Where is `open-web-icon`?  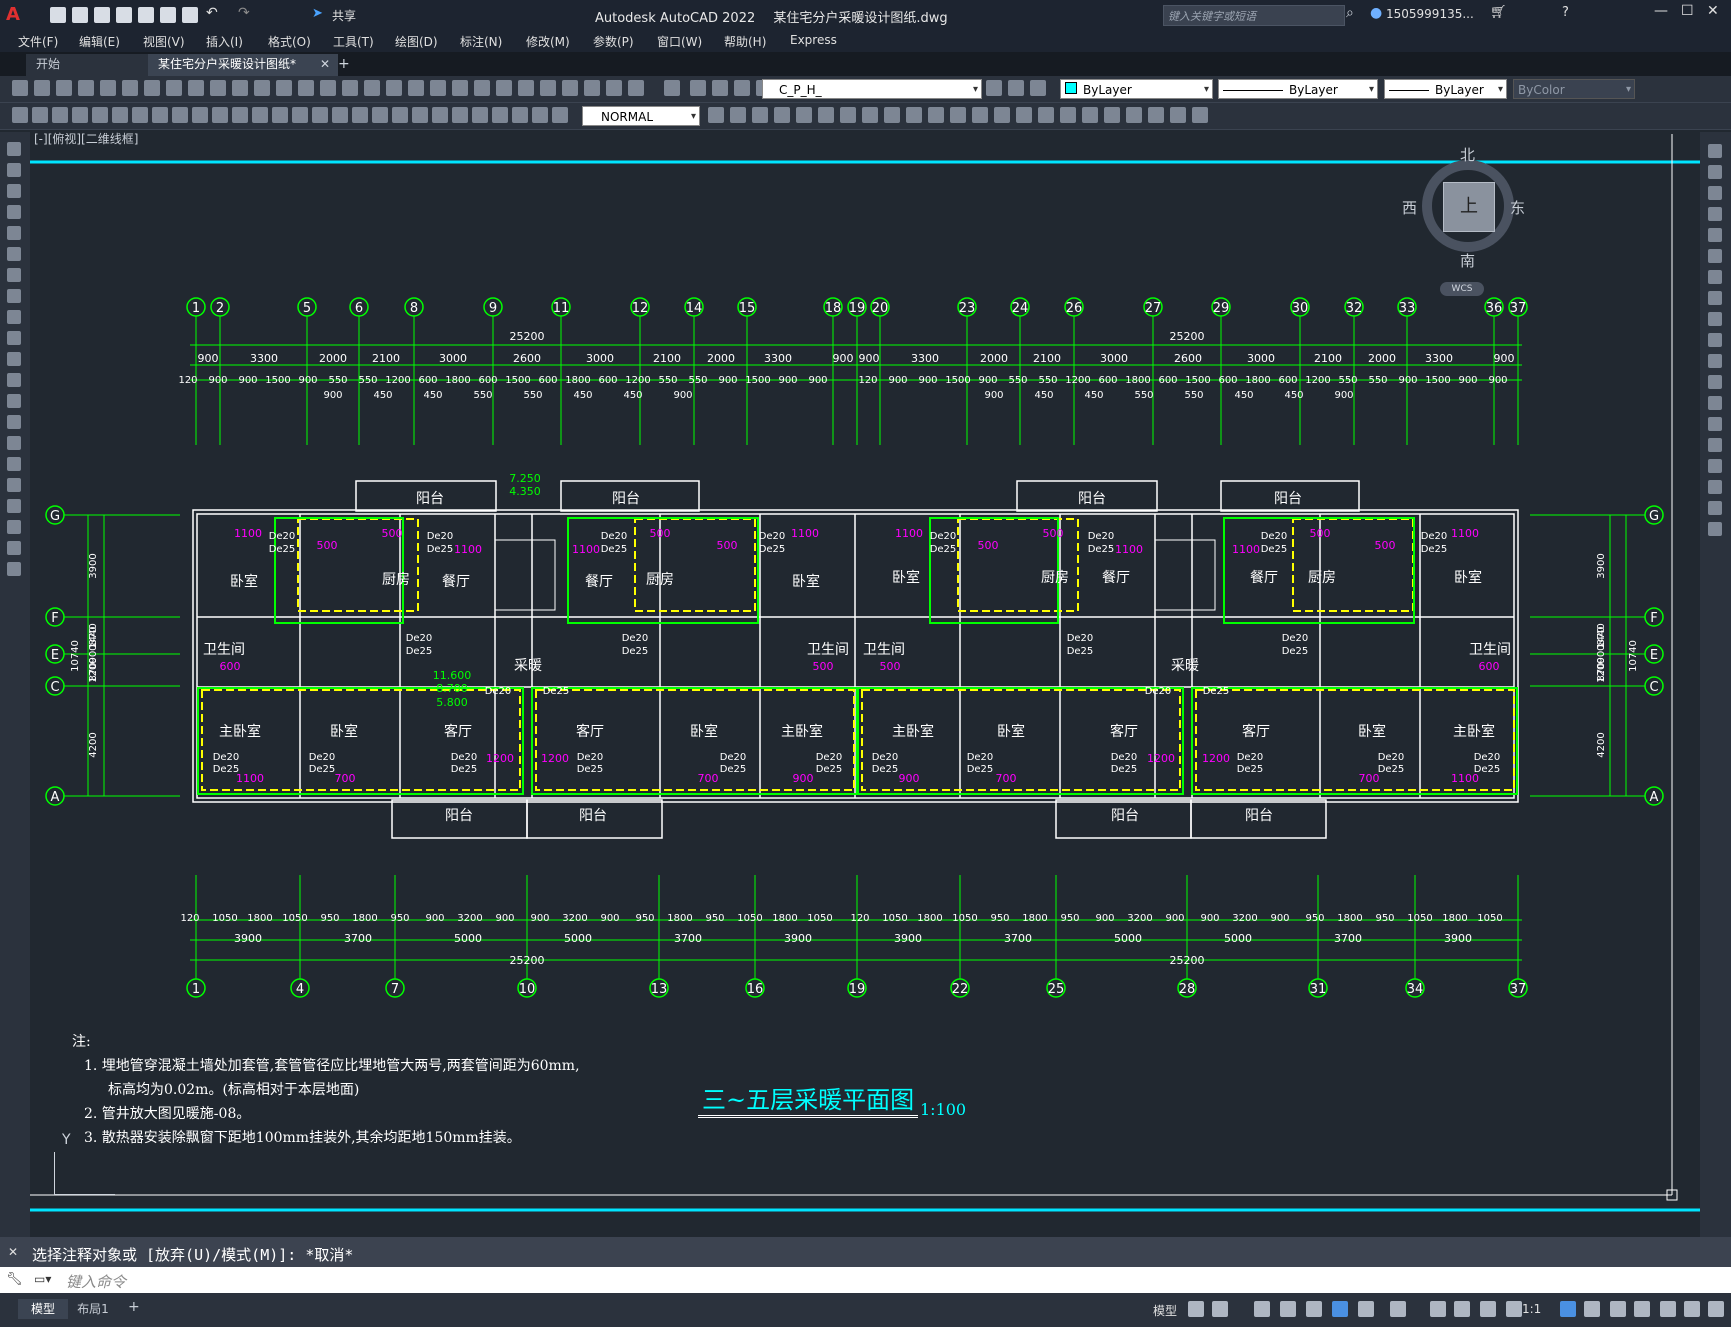
open-web-icon is located at coordinates (146, 15).